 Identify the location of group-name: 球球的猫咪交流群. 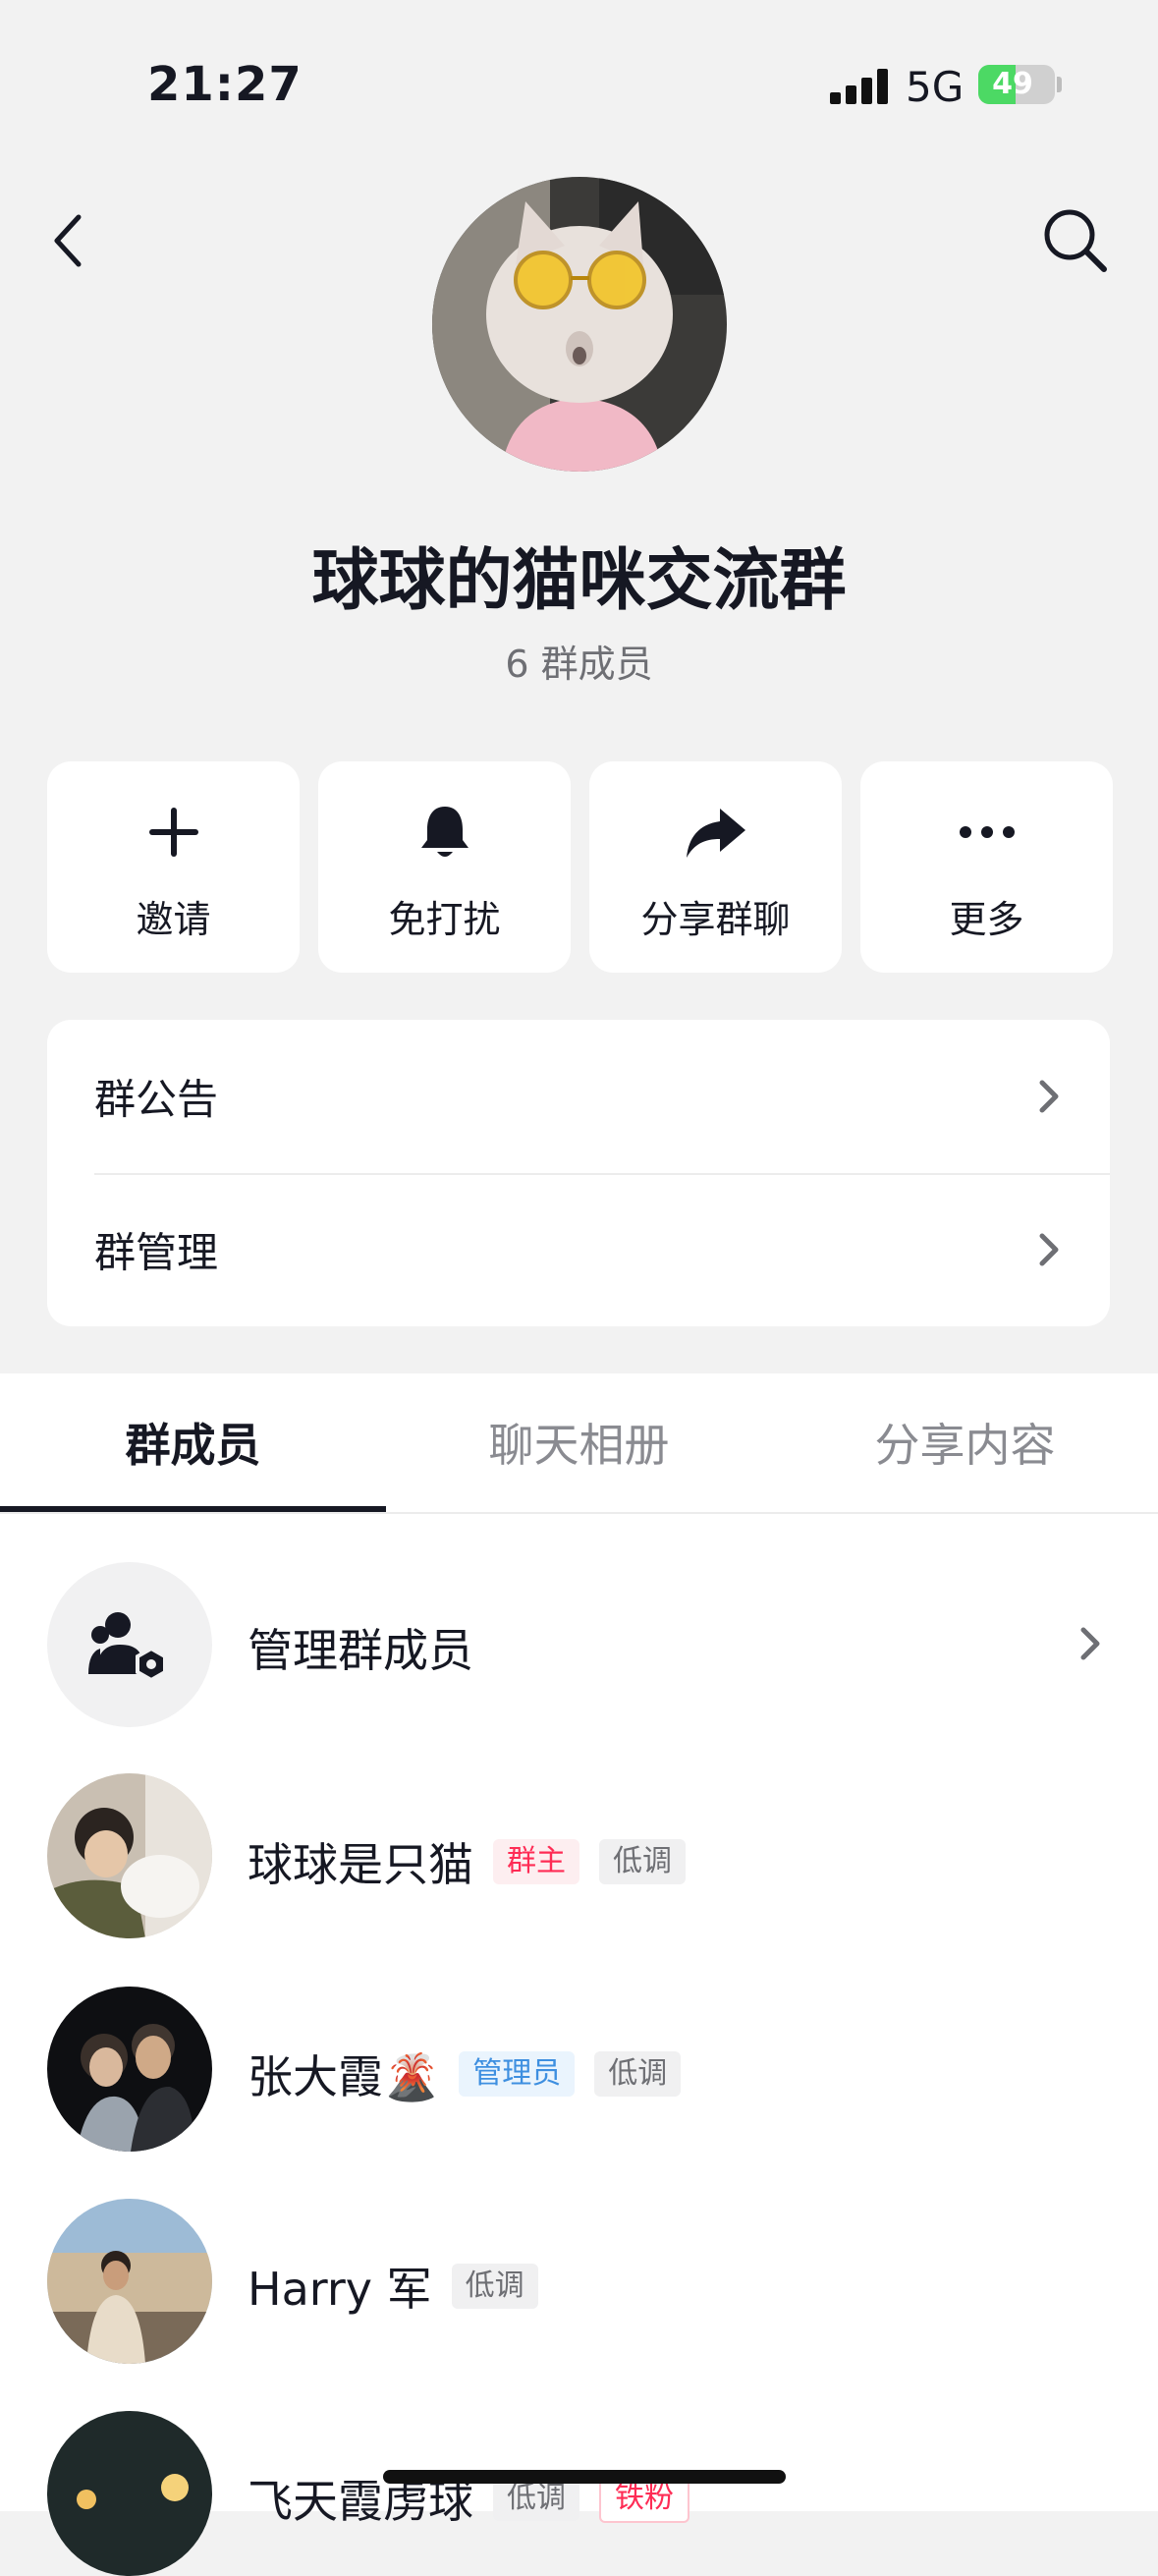
(579, 581).